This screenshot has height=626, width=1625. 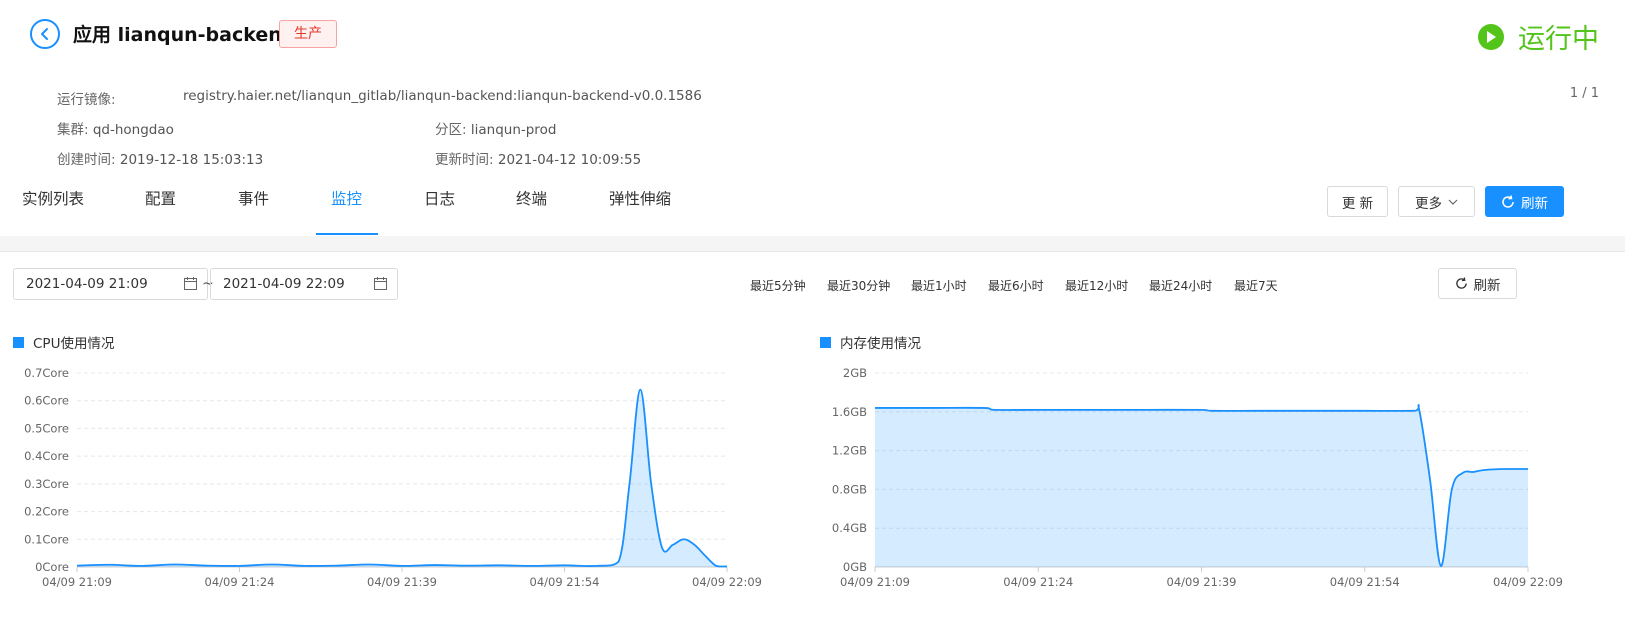 I want to click on y-tick-label: 0GB, so click(x=855, y=567).